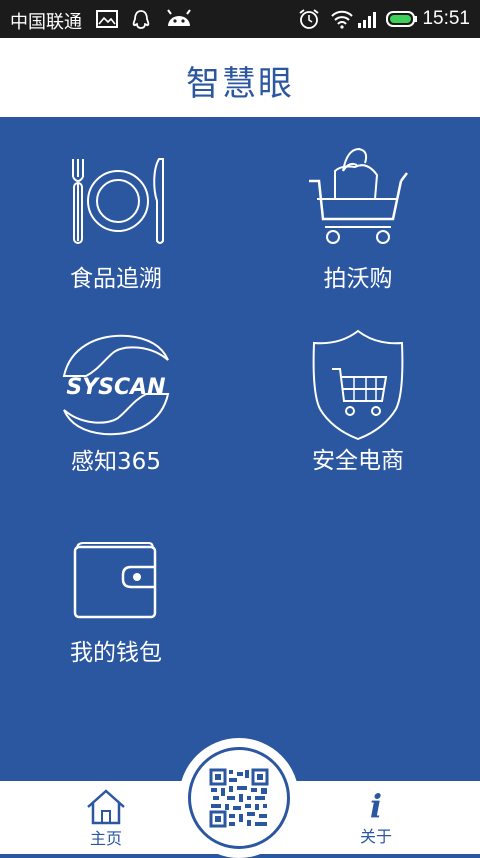  What do you see at coordinates (358, 461) in the screenshot?
I see `tile-label: 安全电商` at bounding box center [358, 461].